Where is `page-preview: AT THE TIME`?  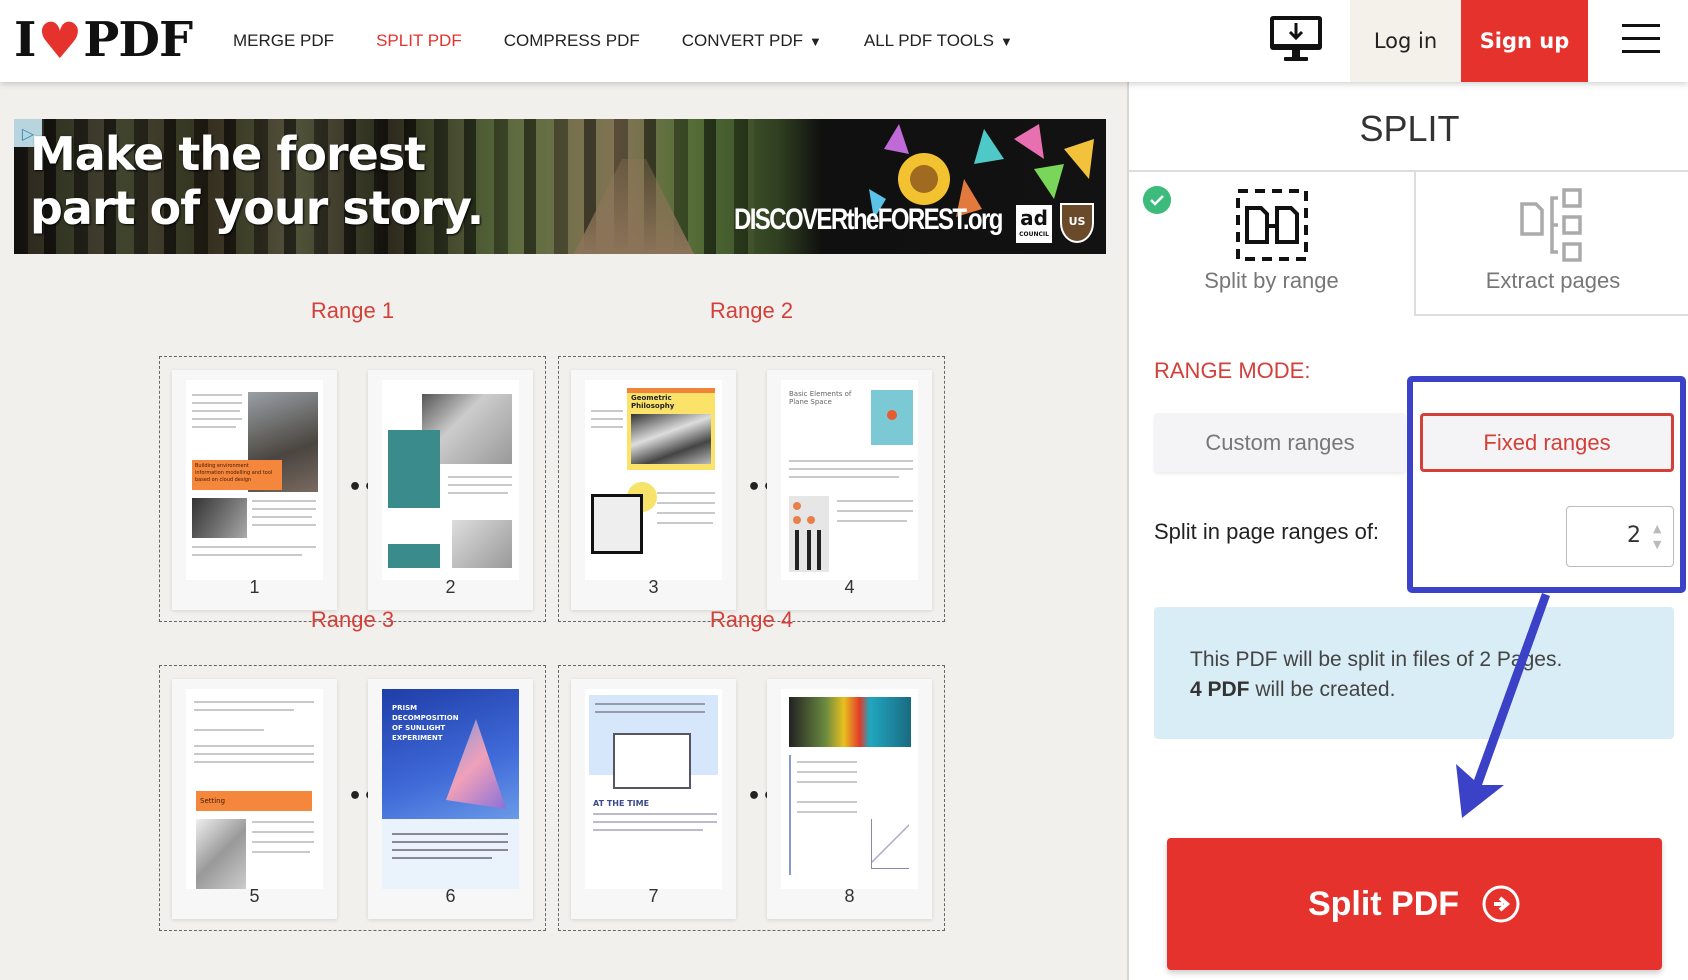
page-preview: AT THE TIME is located at coordinates (653, 789).